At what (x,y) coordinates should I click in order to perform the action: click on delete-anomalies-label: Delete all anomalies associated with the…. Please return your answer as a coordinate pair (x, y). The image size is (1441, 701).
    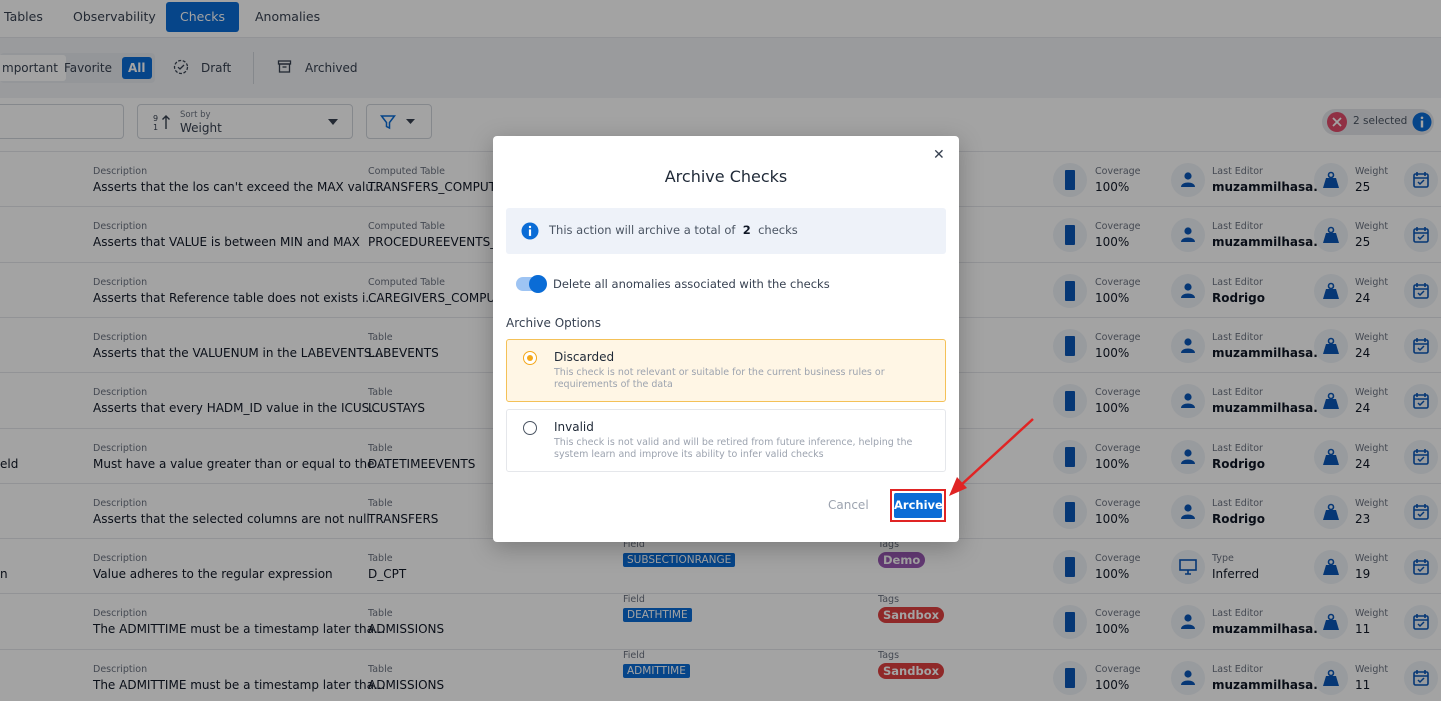
    Looking at the image, I should click on (691, 284).